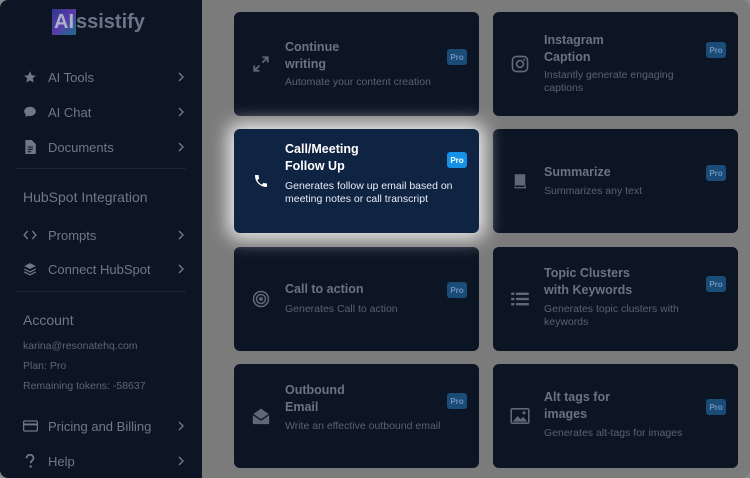  Describe the element at coordinates (577, 405) in the screenshot. I see `card-title: Alt tags for images` at that location.